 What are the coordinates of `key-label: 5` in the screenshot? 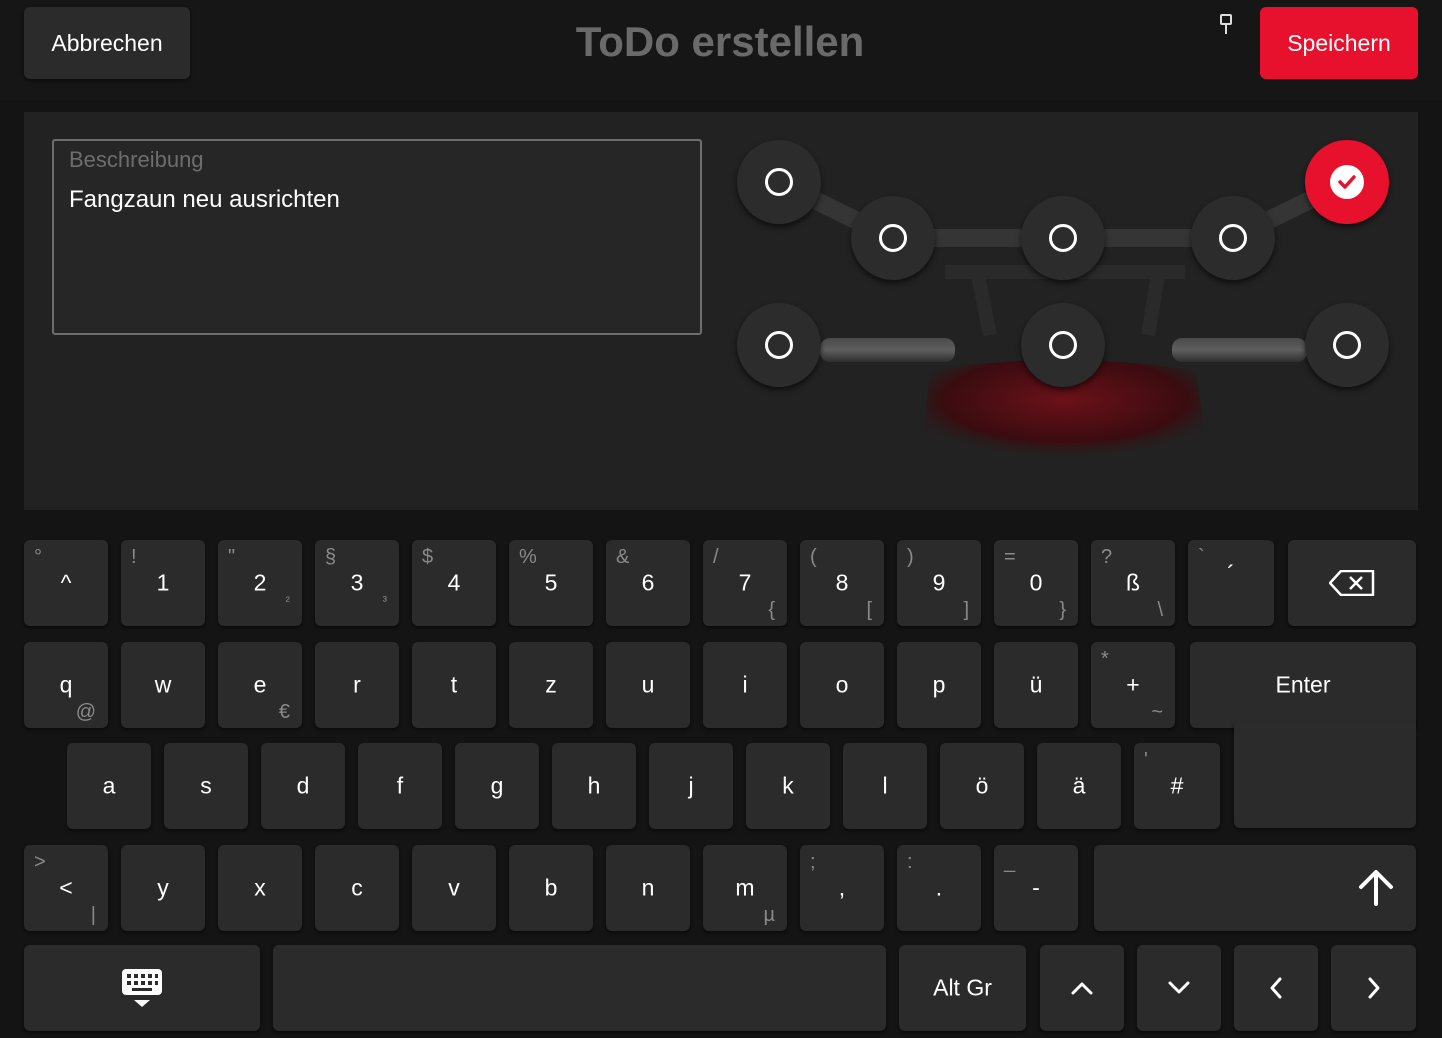 It's located at (551, 582).